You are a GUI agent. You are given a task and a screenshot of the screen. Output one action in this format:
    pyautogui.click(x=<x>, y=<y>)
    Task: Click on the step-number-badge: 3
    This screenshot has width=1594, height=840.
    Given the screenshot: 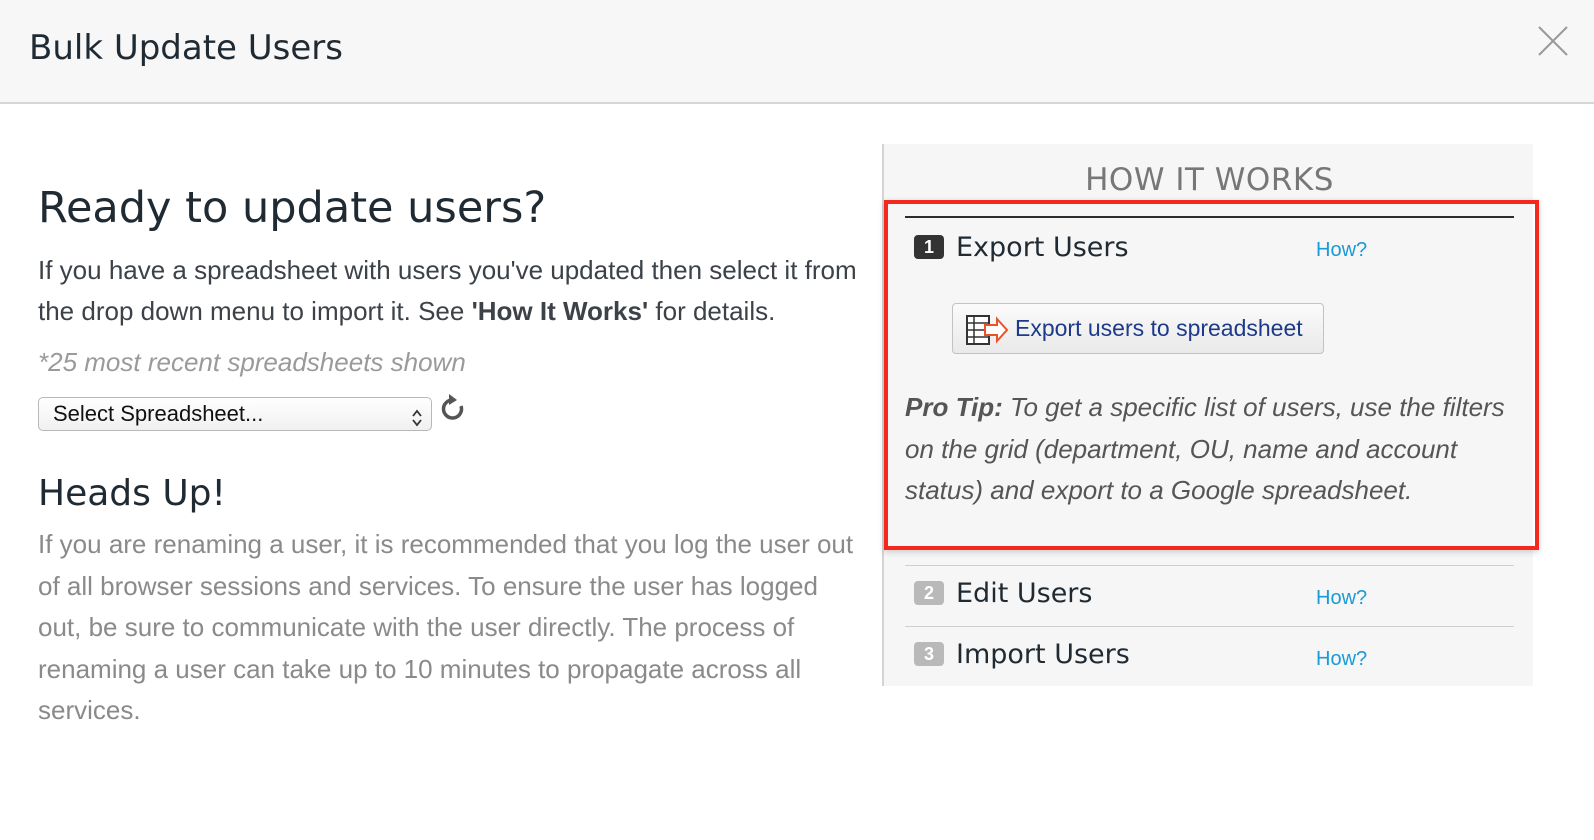 What is the action you would take?
    pyautogui.click(x=929, y=654)
    